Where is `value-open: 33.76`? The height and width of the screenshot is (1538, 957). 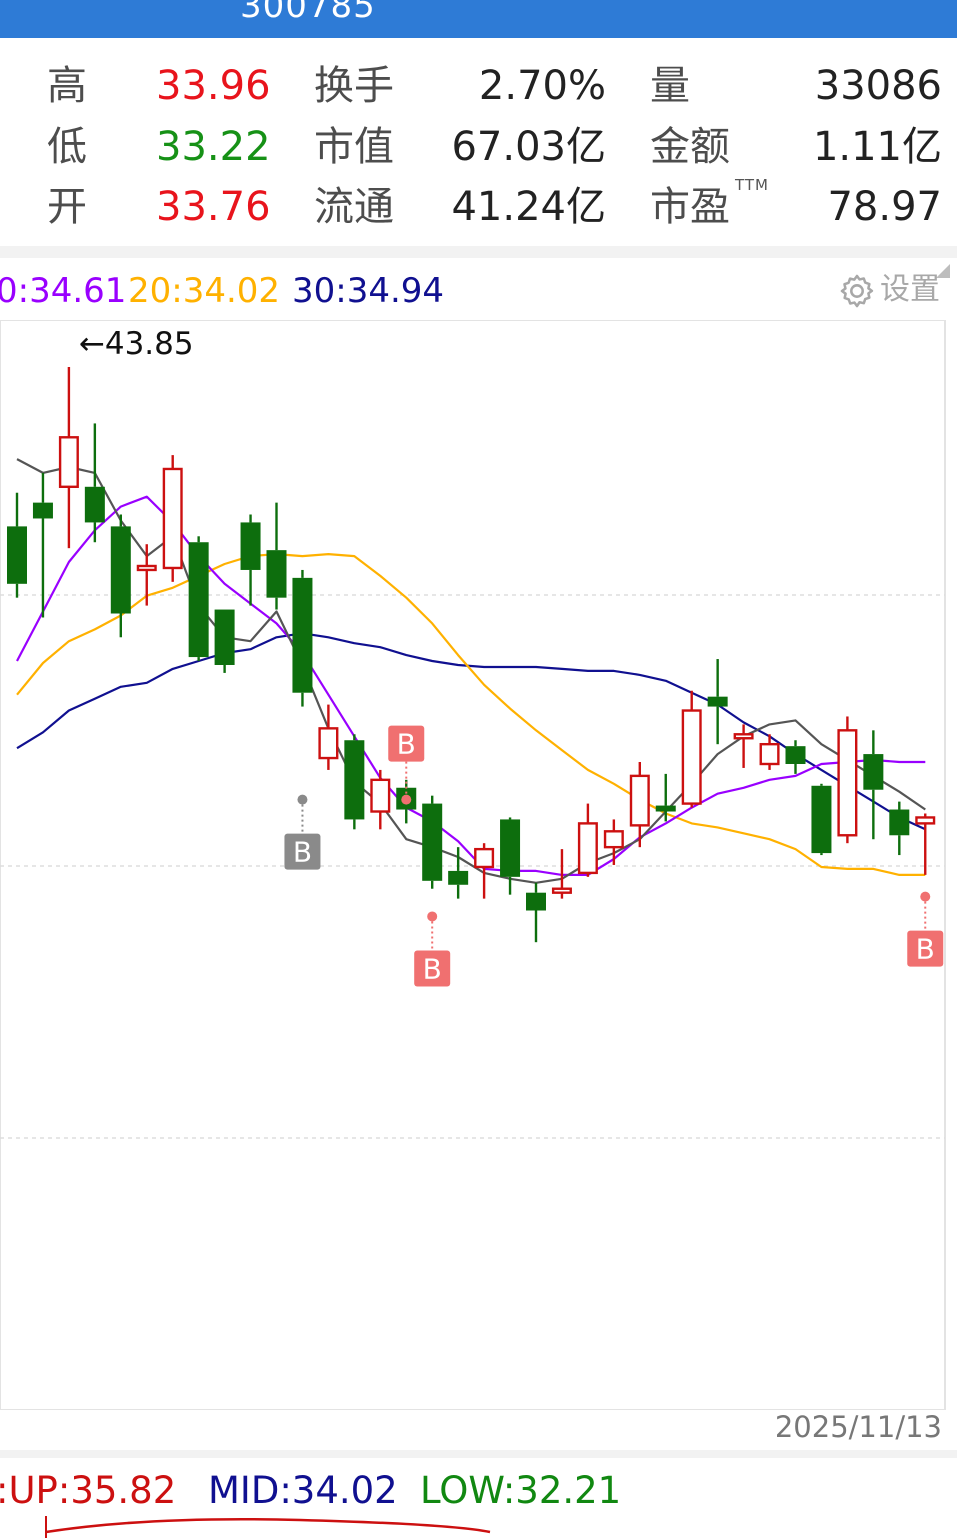 value-open: 33.76 is located at coordinates (213, 207).